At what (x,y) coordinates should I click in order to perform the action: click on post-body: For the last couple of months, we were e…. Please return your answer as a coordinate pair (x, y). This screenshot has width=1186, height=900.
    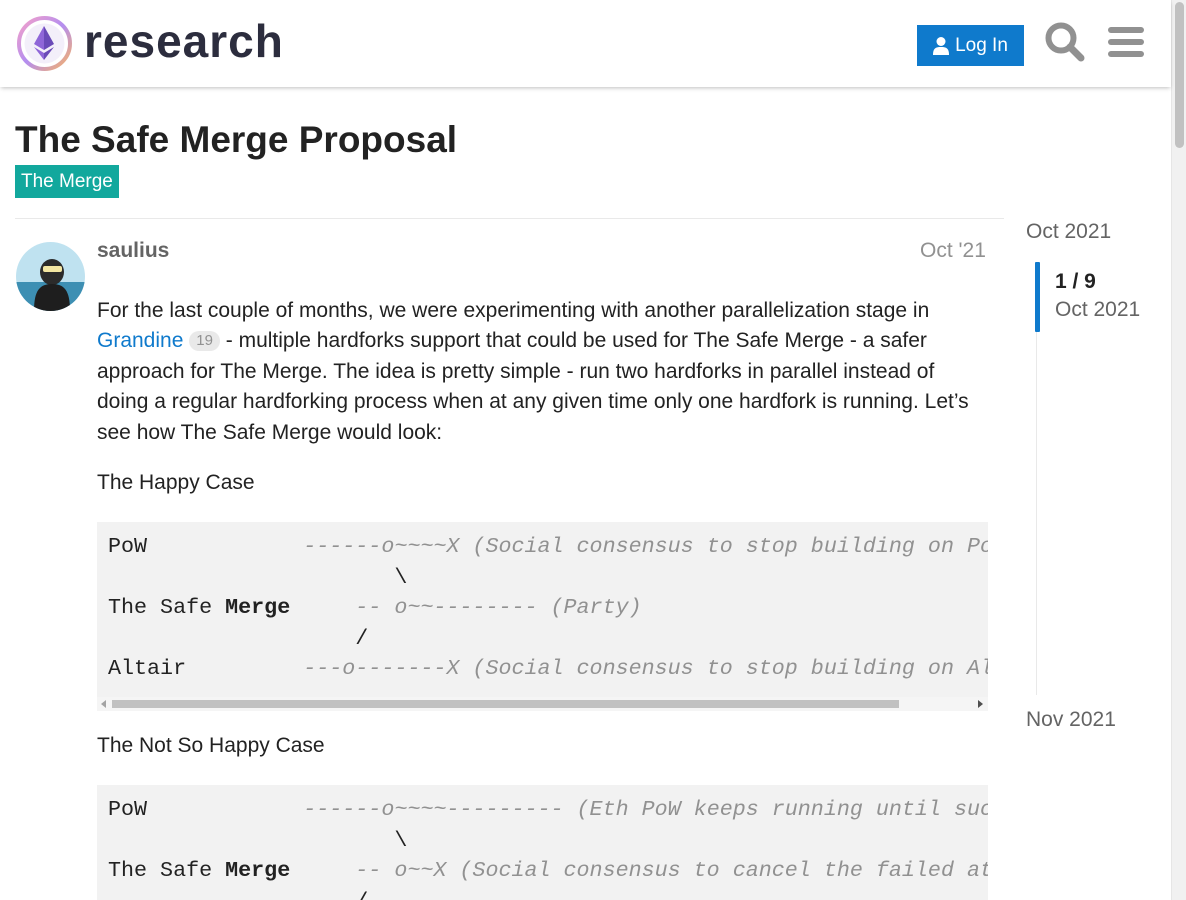
    Looking at the image, I should click on (537, 372).